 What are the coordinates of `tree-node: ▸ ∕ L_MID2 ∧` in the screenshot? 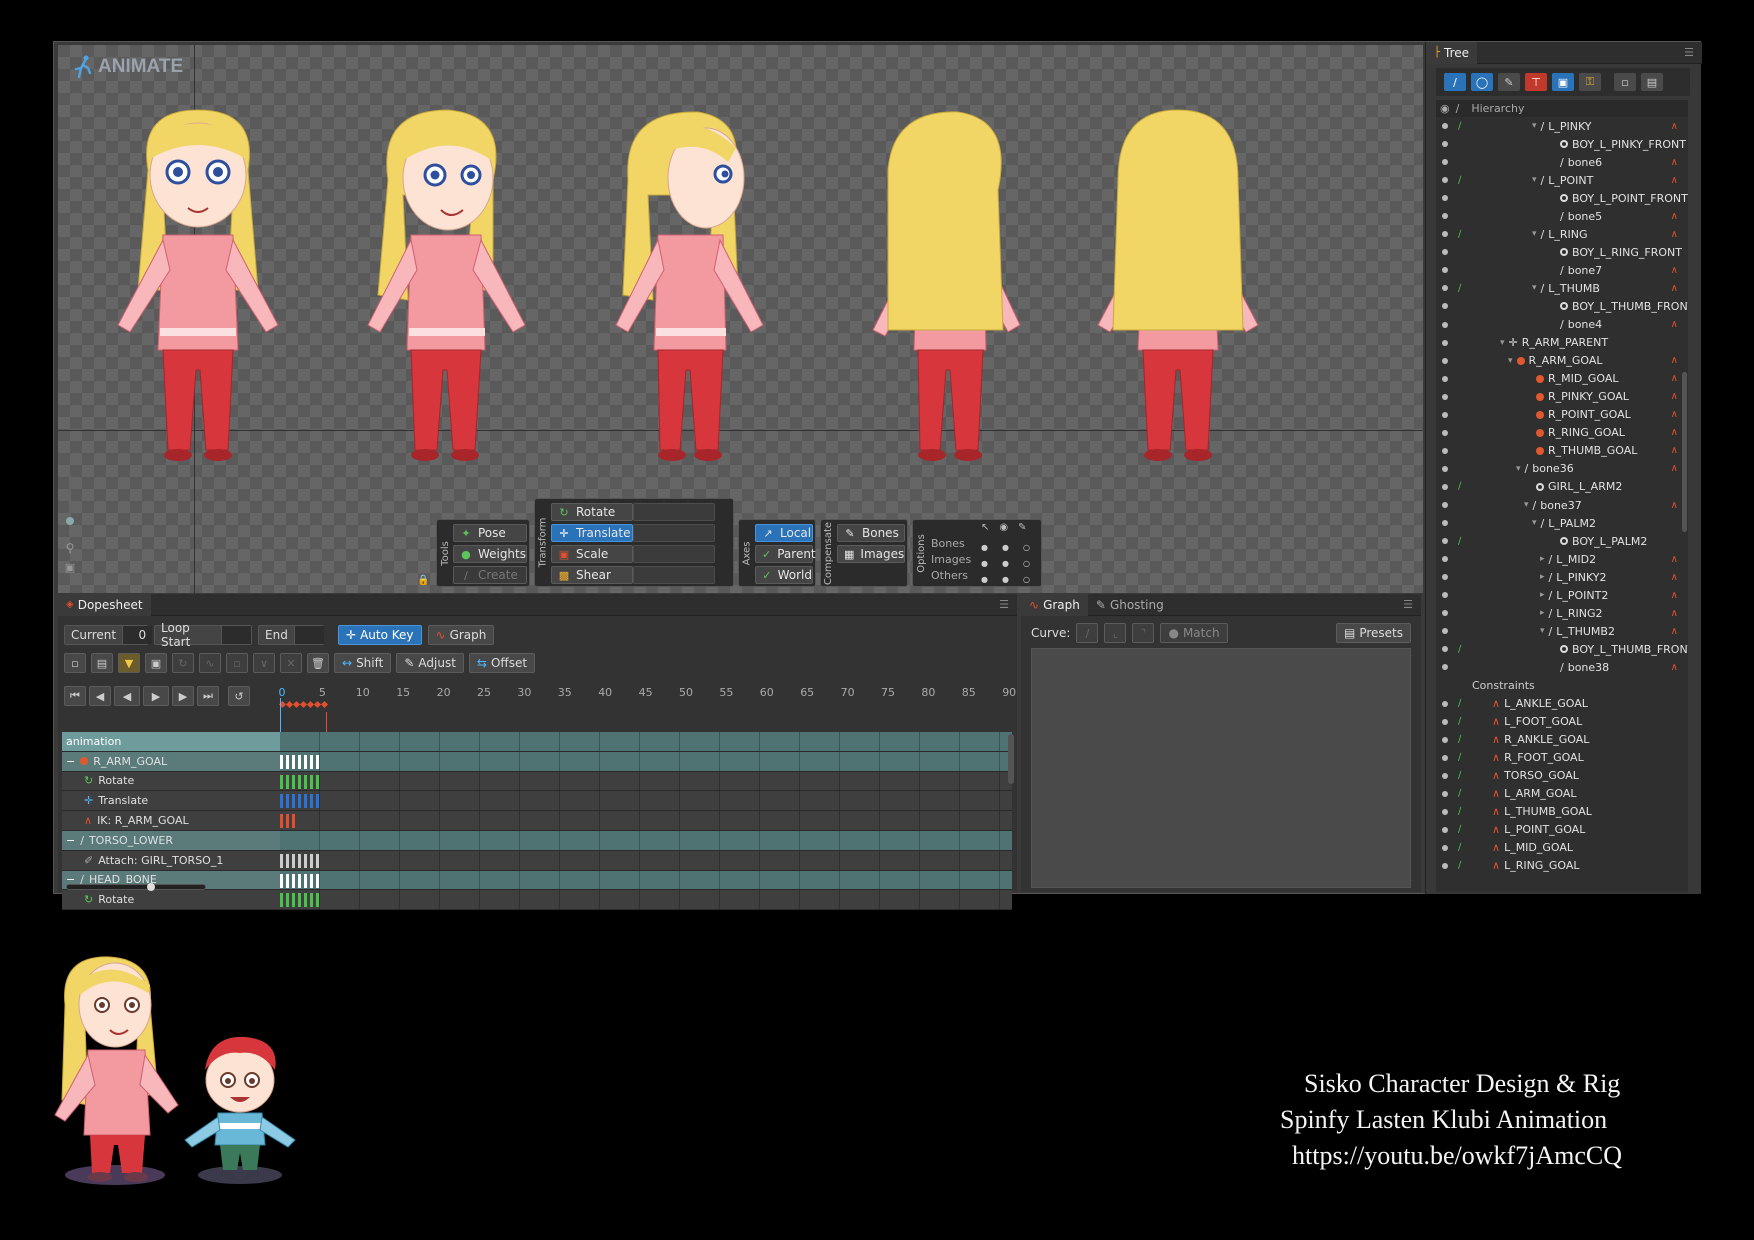 It's located at (1562, 559).